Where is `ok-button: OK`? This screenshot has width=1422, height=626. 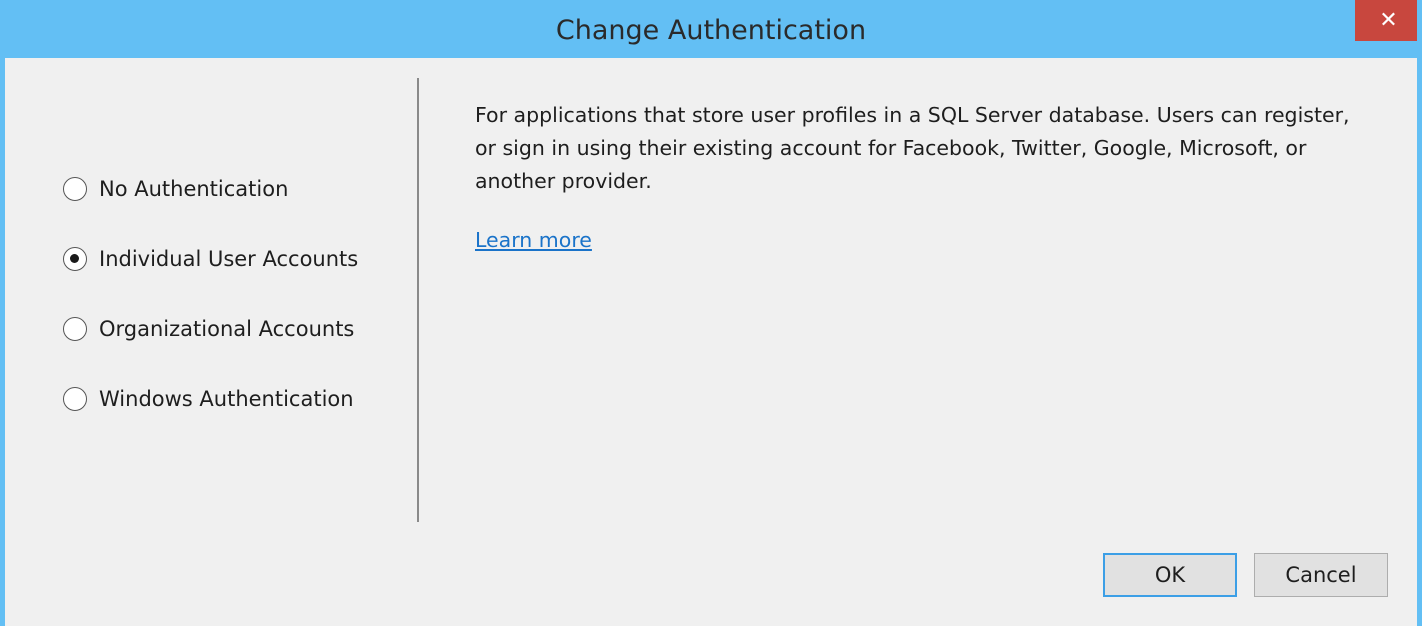
ok-button: OK is located at coordinates (1170, 575).